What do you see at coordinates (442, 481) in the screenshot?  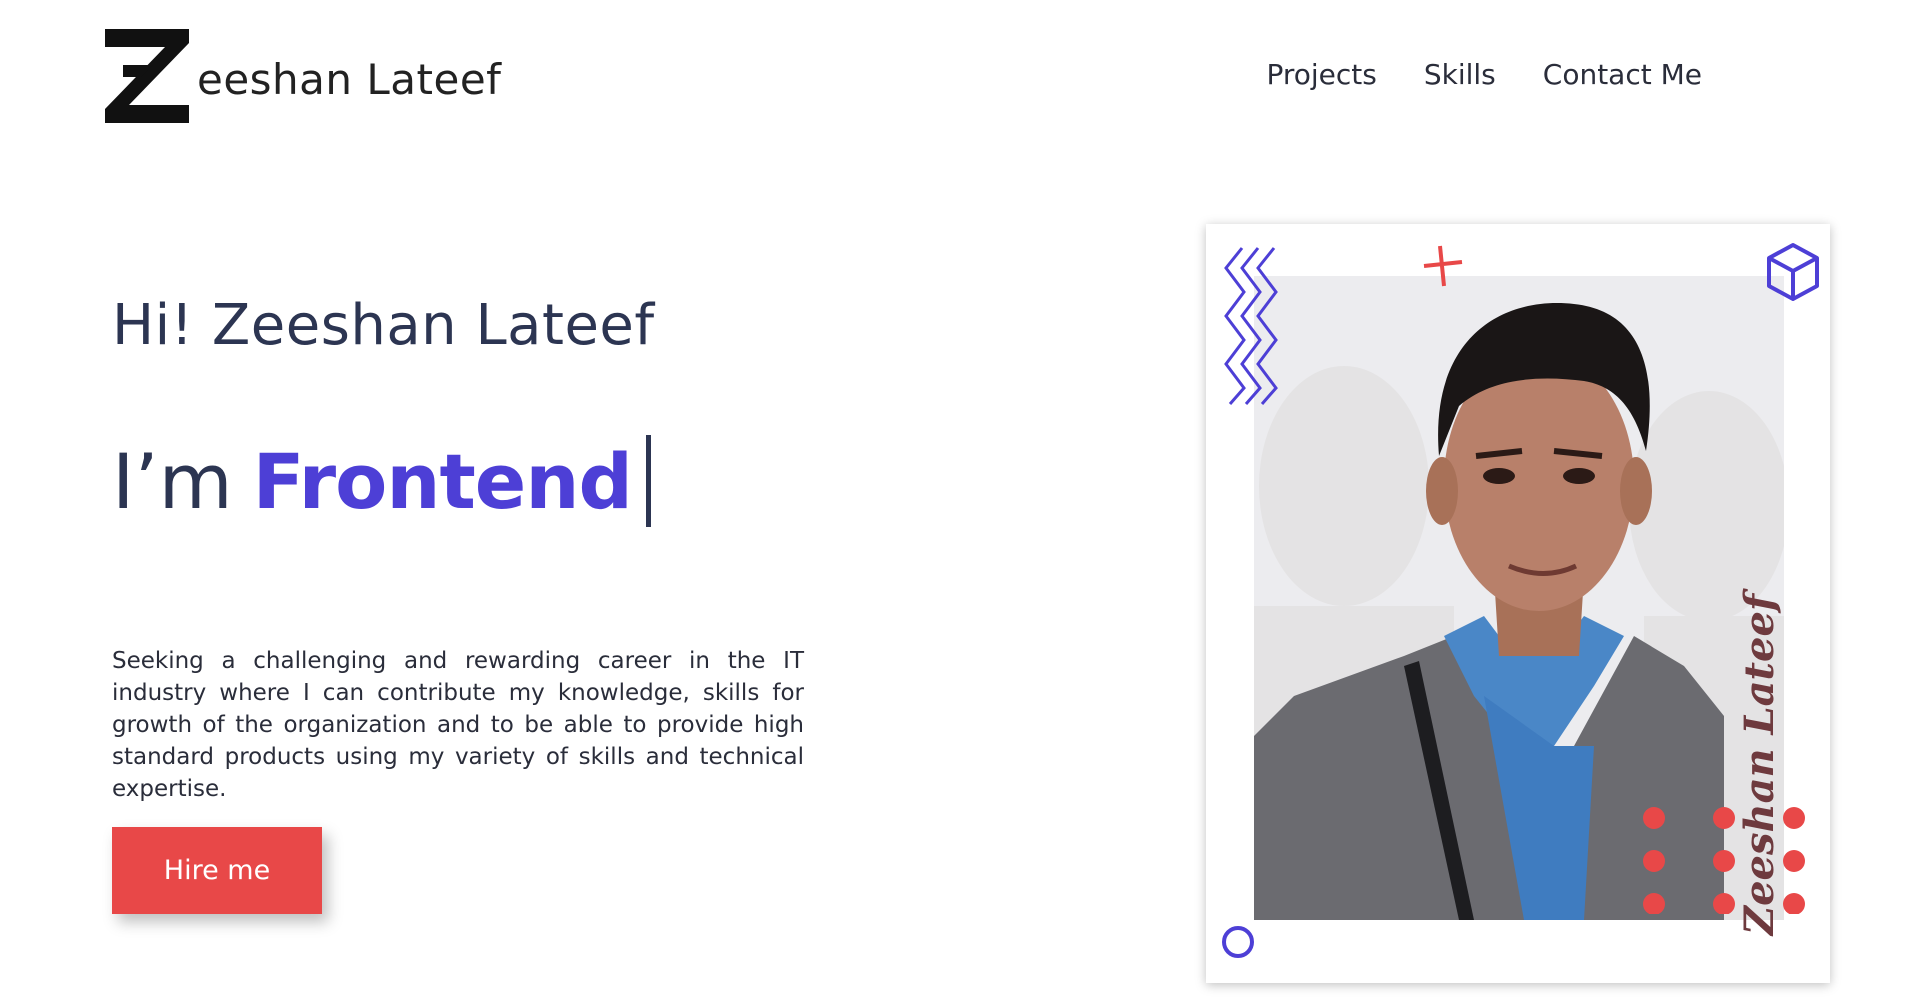 I see `role-highlight: Frontend` at bounding box center [442, 481].